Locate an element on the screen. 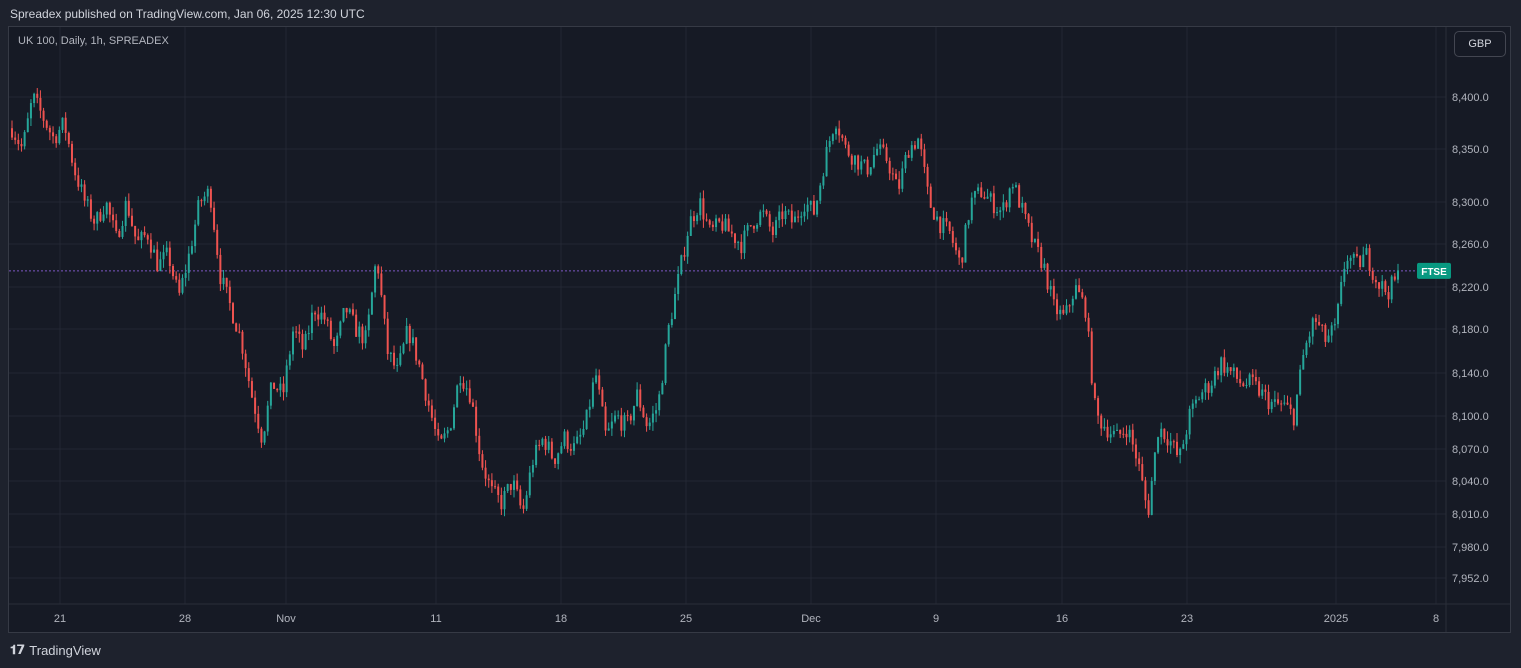 The image size is (1521, 668). currency-button: GBP is located at coordinates (1480, 44).